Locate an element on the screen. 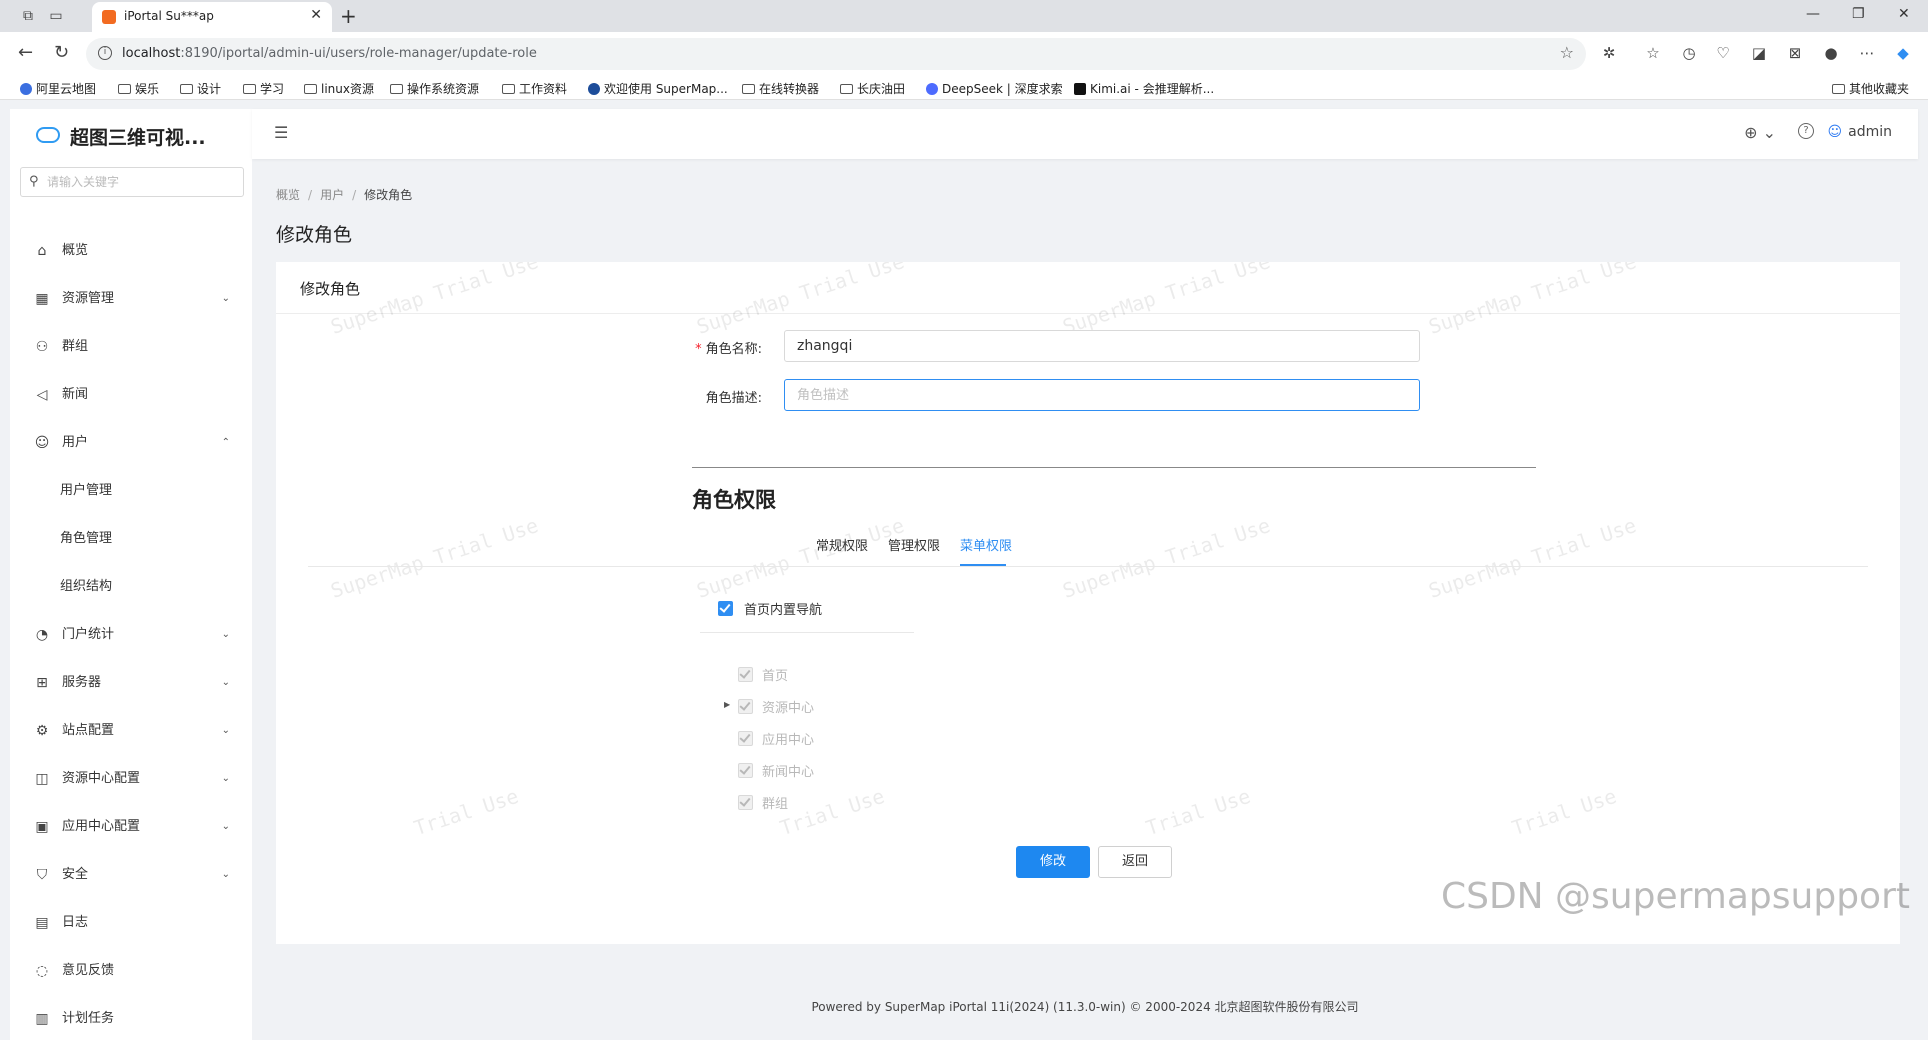 The height and width of the screenshot is (1040, 1928). user-menu: ☺ admin is located at coordinates (1860, 132).